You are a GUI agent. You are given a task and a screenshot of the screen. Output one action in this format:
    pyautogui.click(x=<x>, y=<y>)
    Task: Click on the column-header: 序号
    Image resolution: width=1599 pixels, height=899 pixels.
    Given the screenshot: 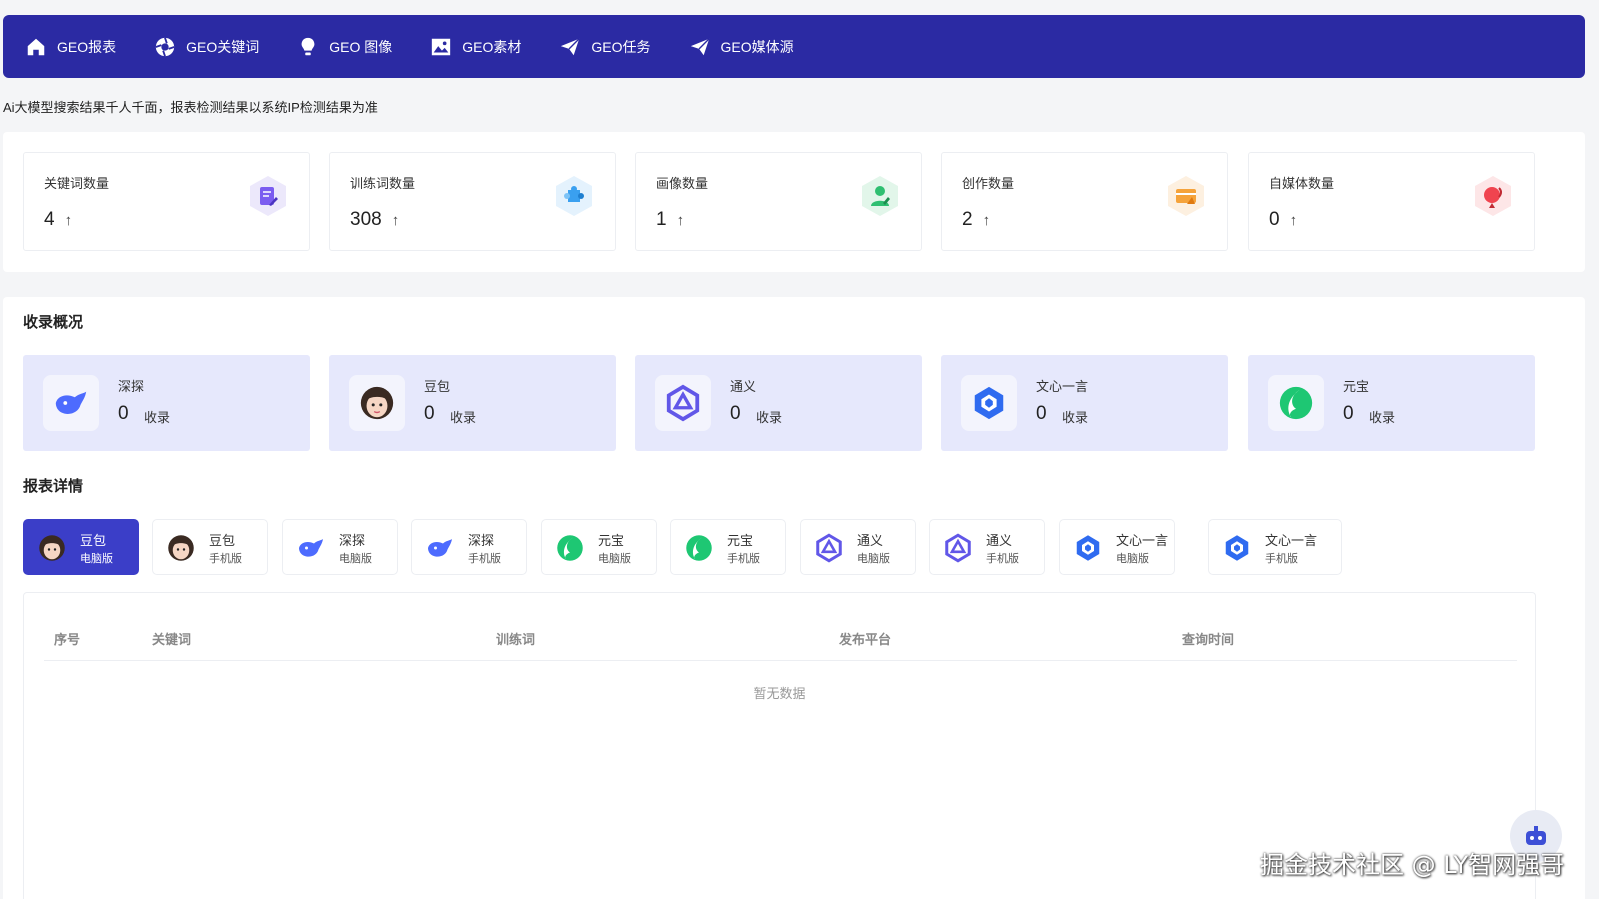 What is the action you would take?
    pyautogui.click(x=67, y=639)
    